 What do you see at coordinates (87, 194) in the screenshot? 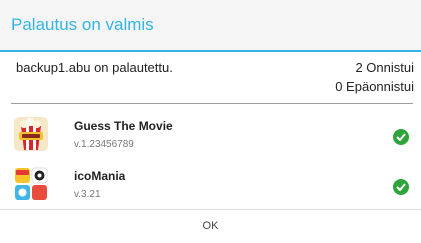
I see `app-version: v.3.21` at bounding box center [87, 194].